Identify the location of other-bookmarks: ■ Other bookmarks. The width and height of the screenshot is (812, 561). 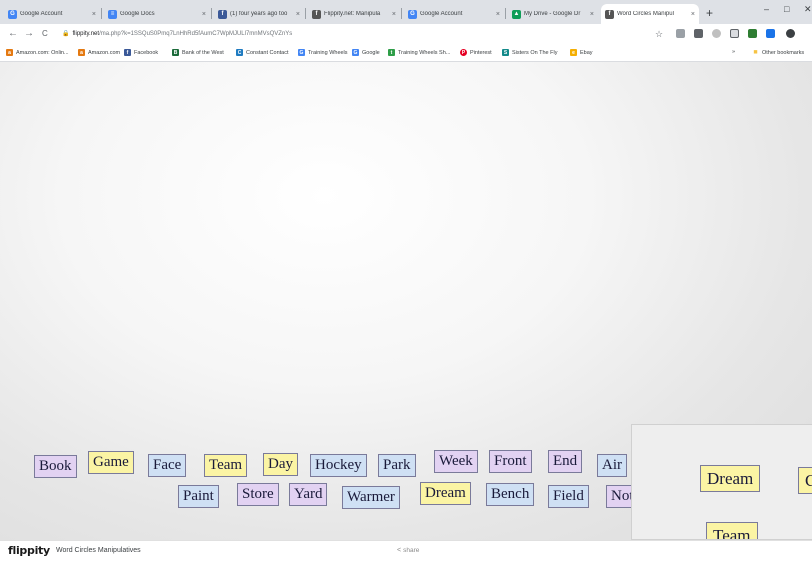
(778, 52).